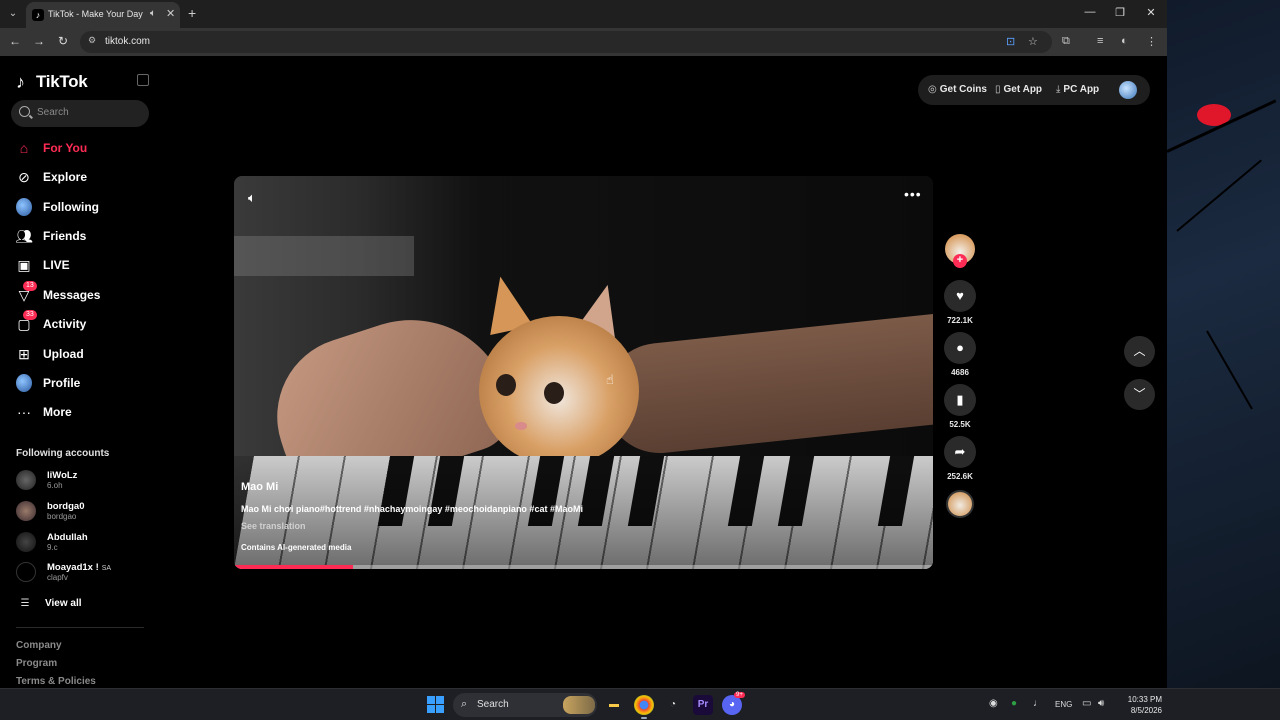 The width and height of the screenshot is (1280, 720). I want to click on list-icon: ☰, so click(25, 603).